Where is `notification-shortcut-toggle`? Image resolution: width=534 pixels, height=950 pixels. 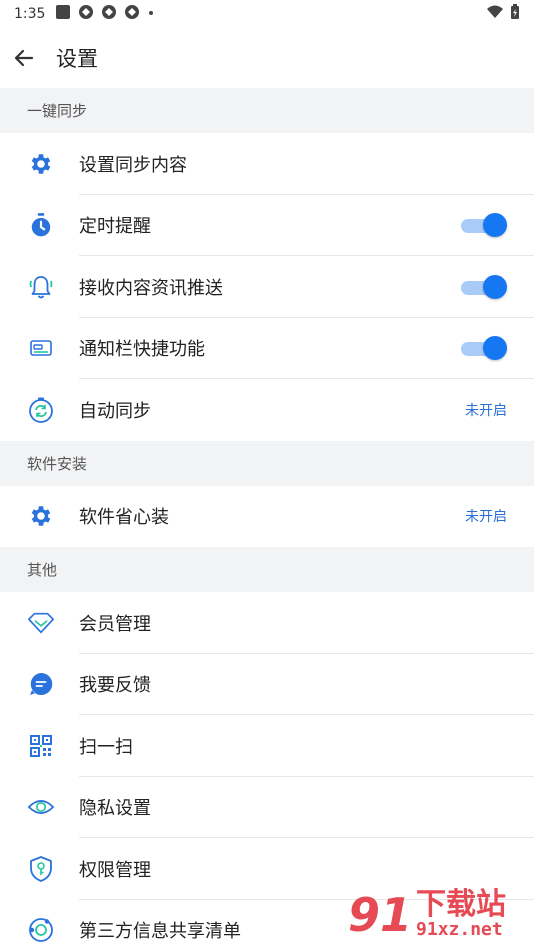 notification-shortcut-toggle is located at coordinates (484, 348).